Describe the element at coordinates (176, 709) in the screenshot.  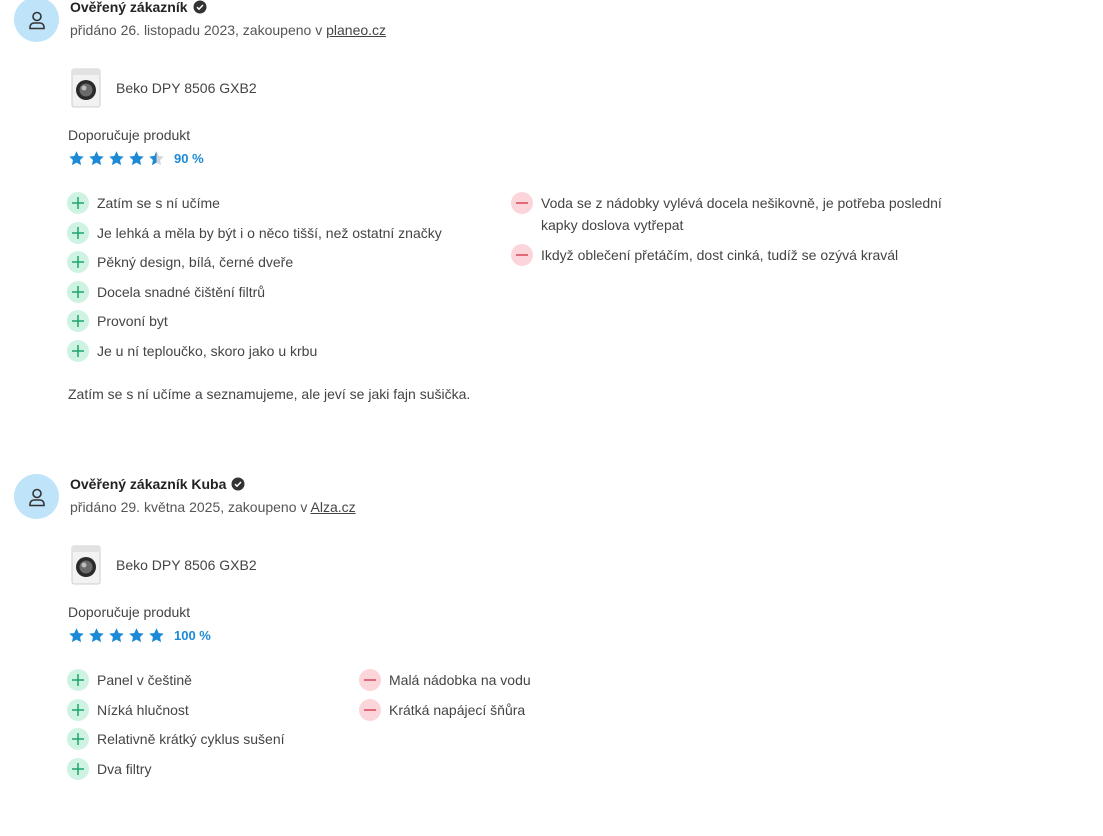
I see `pro-item: Nízká hlučnost` at that location.